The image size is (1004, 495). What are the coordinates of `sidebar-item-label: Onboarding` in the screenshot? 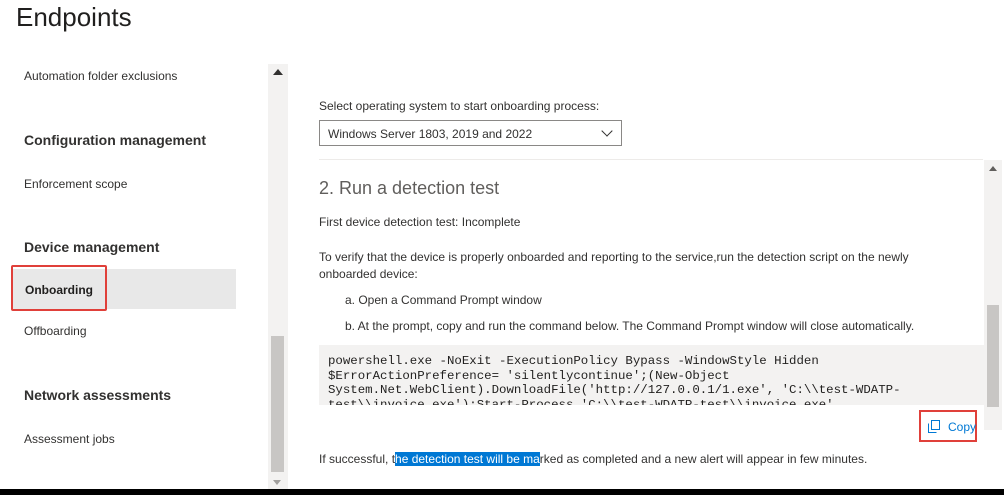 It's located at (59, 290).